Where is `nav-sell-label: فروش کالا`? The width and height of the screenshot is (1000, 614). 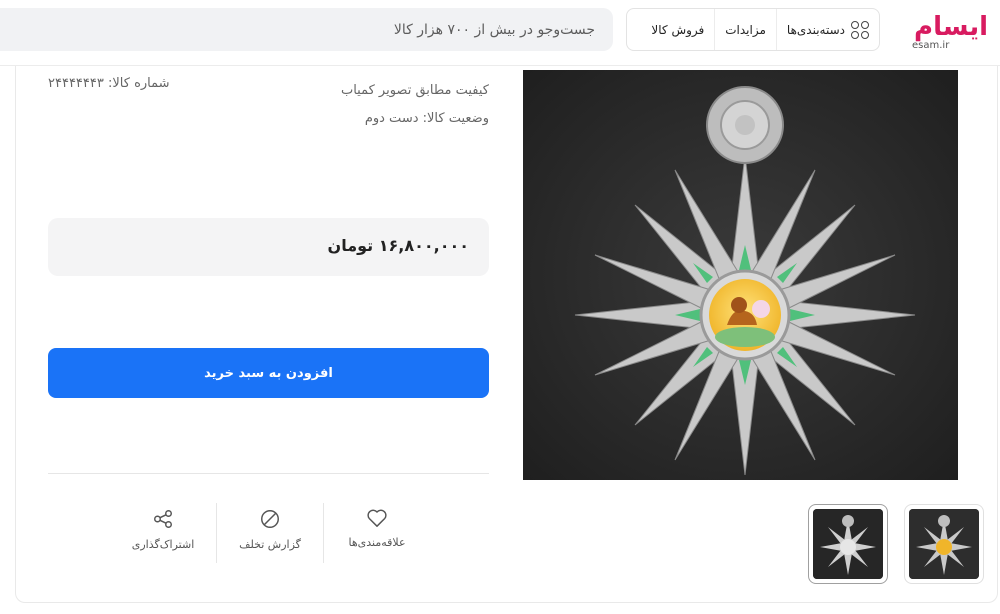 nav-sell-label: فروش کالا is located at coordinates (678, 29).